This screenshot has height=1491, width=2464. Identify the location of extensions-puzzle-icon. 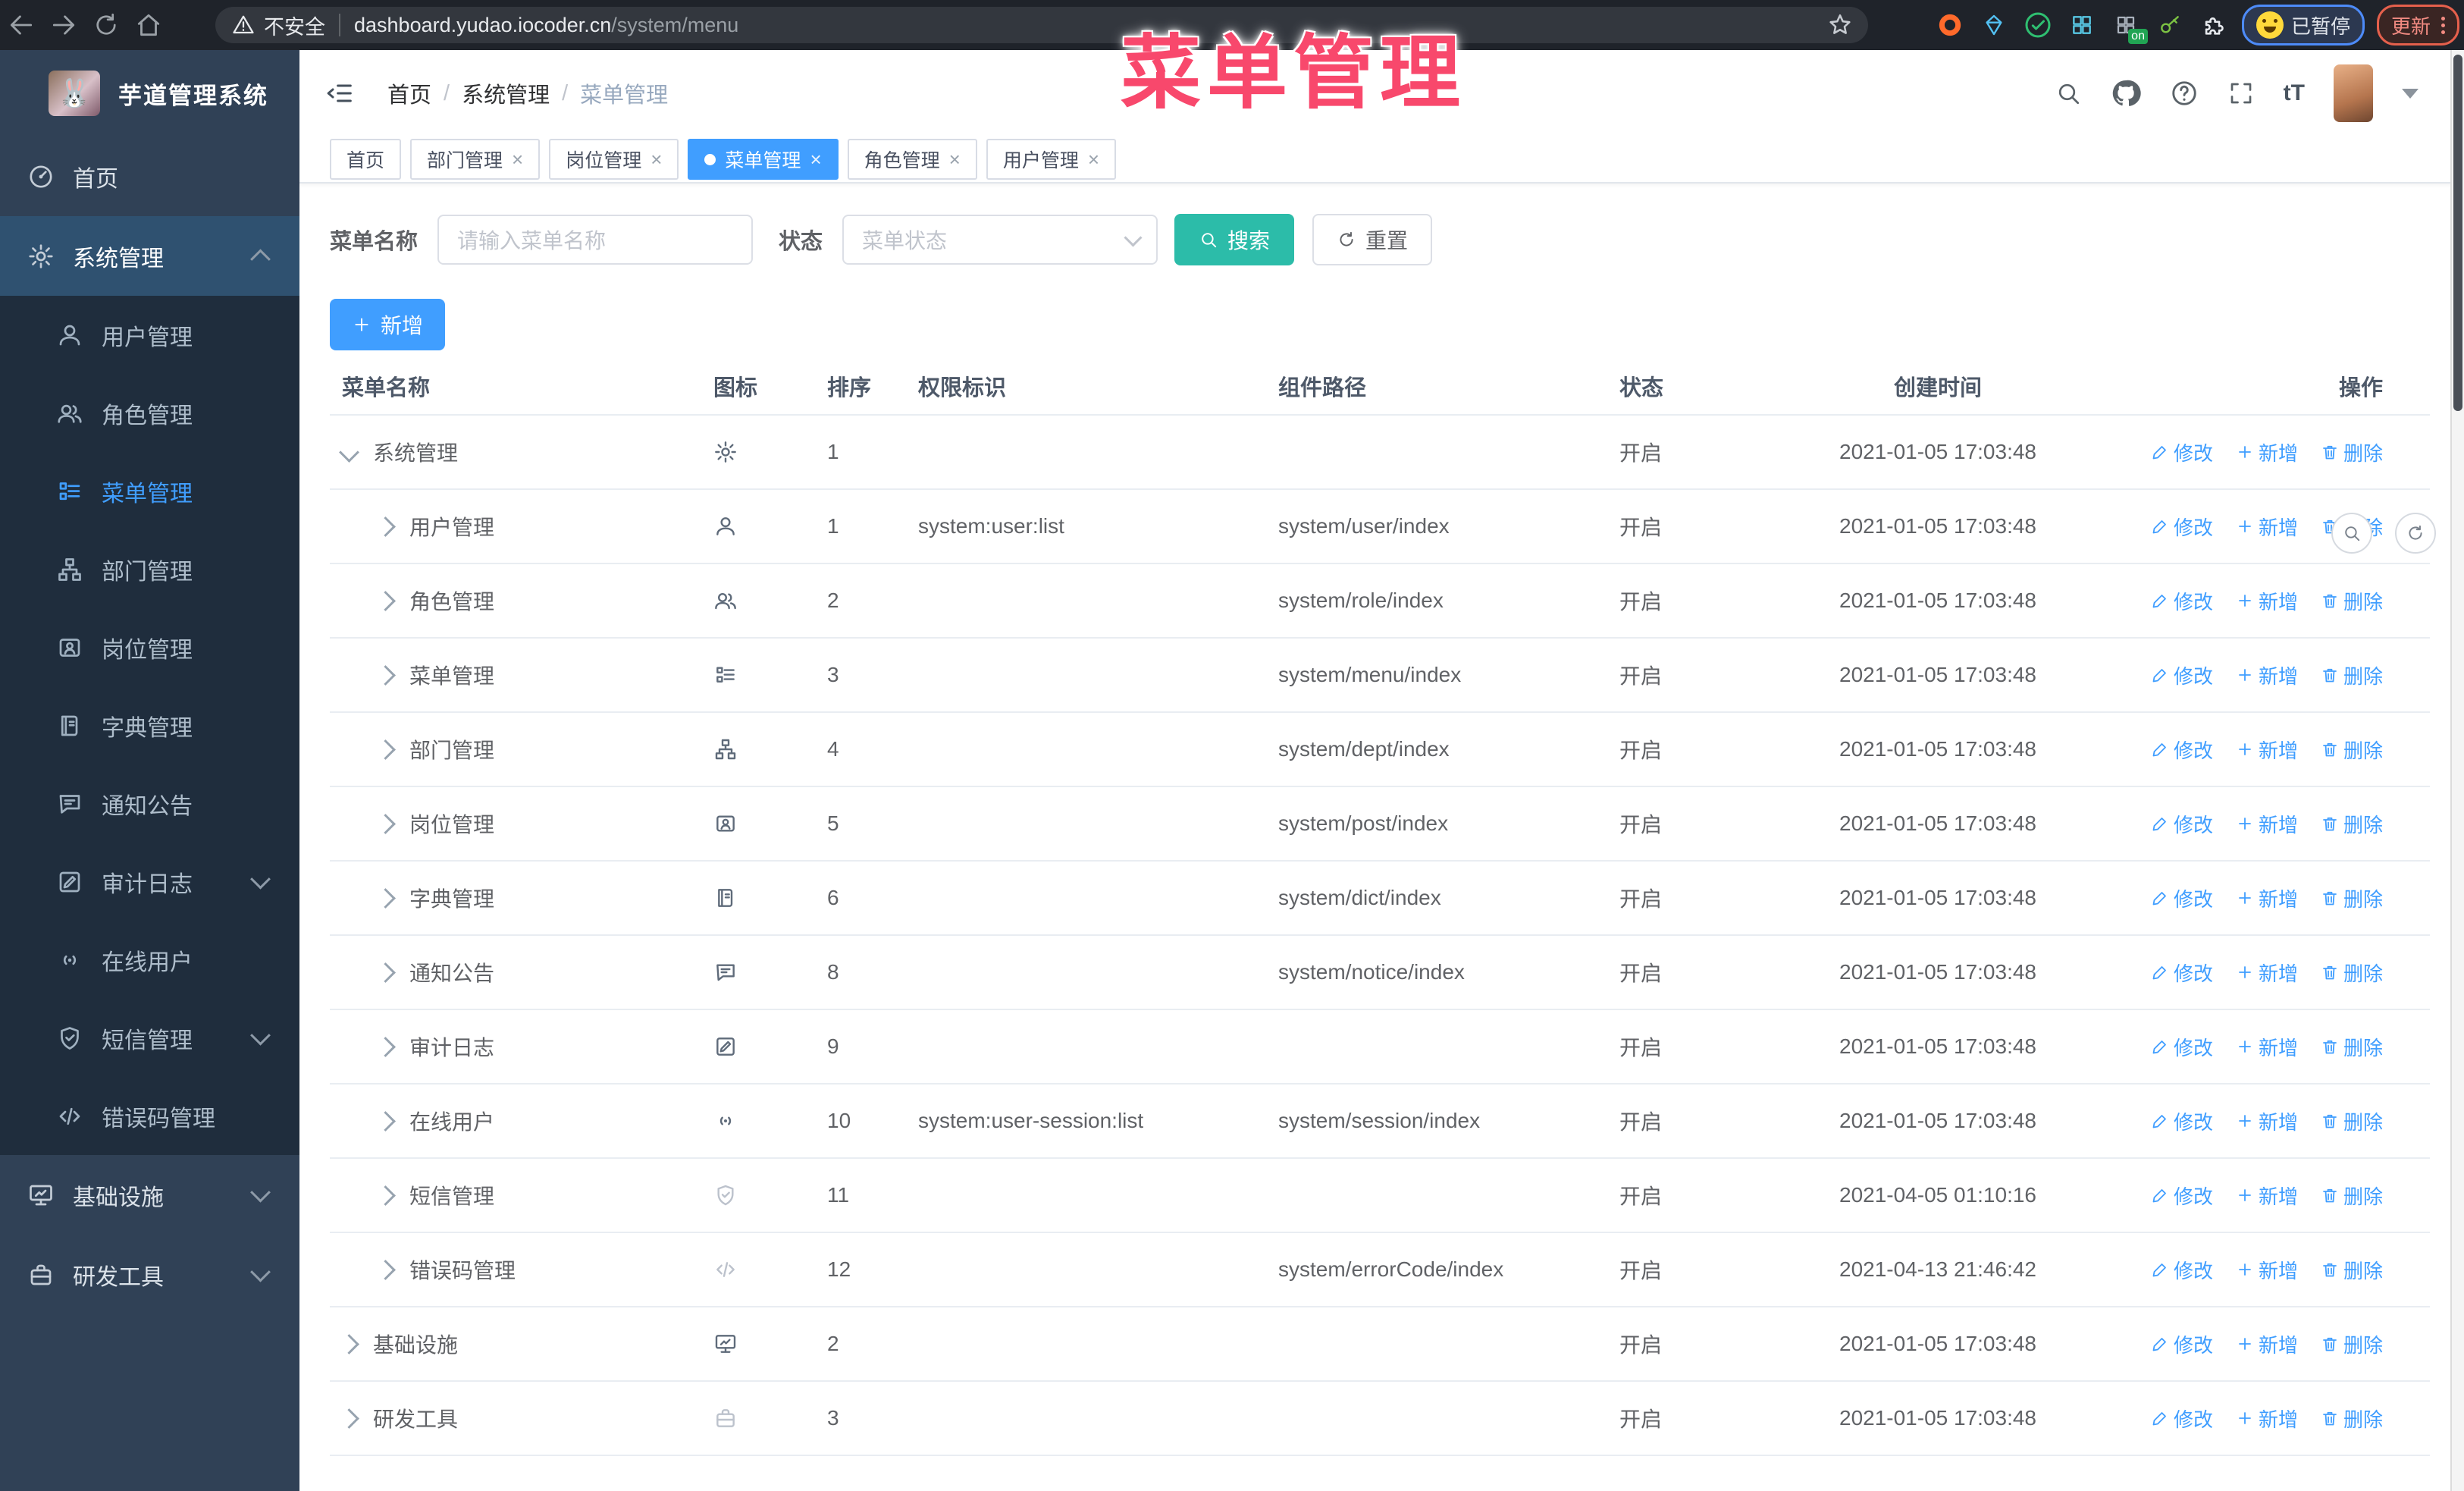
(2214, 25).